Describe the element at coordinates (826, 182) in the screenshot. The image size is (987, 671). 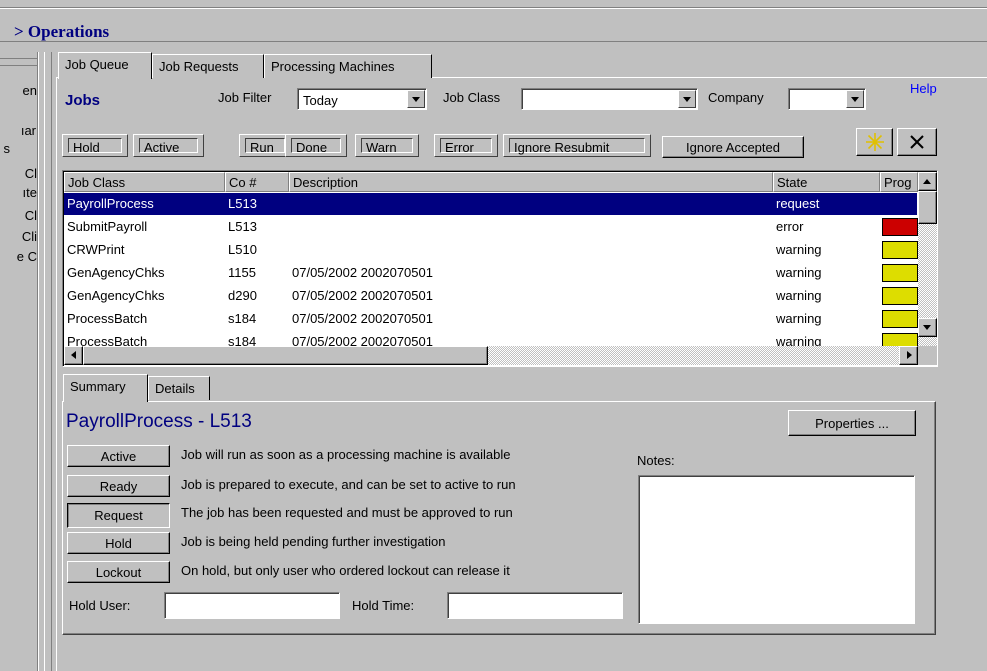
I see `column-header-state: State` at that location.